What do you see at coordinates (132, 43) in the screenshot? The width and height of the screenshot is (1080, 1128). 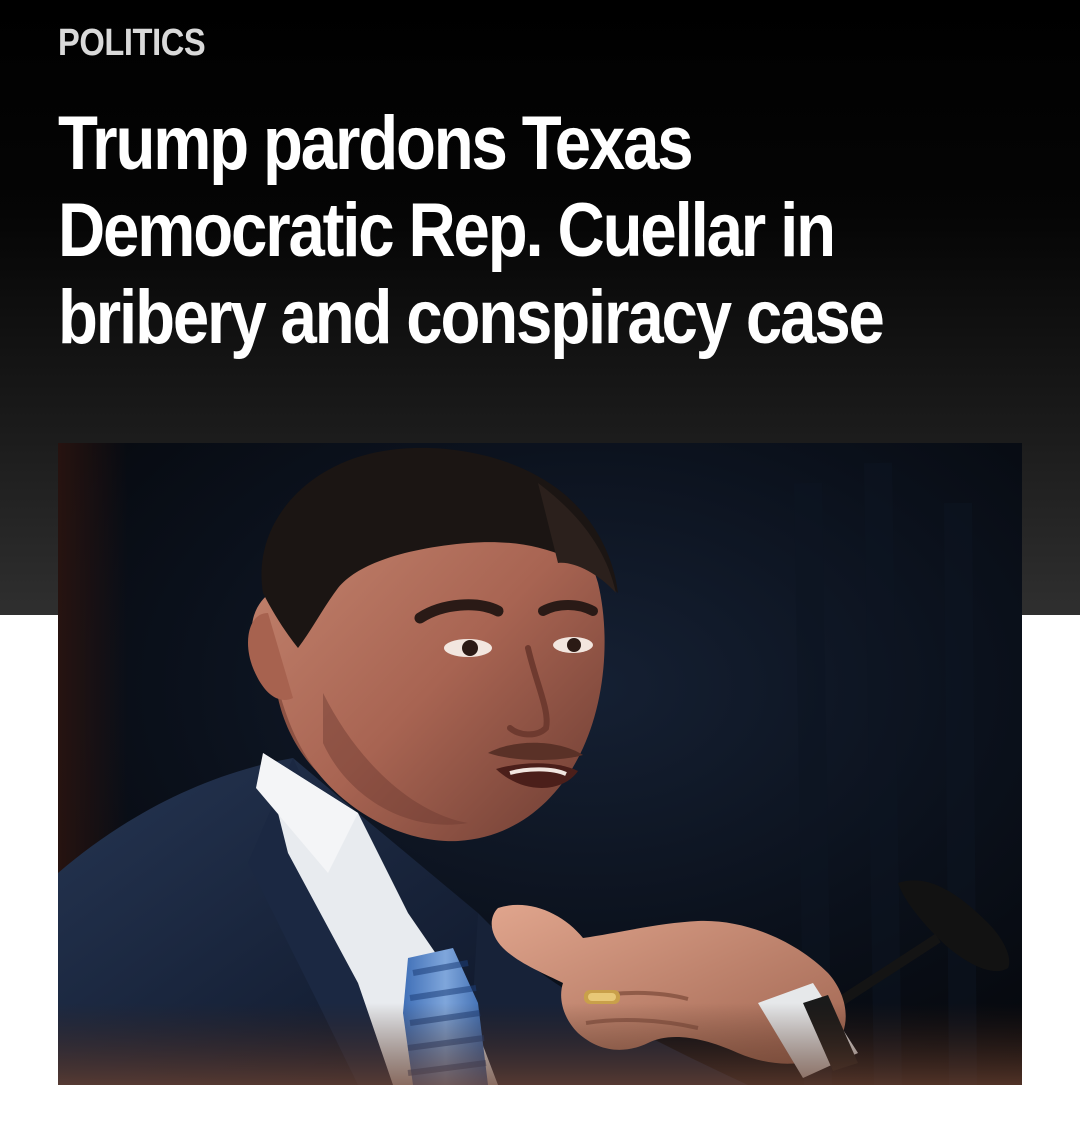 I see `section-label-politics: POLITICS` at bounding box center [132, 43].